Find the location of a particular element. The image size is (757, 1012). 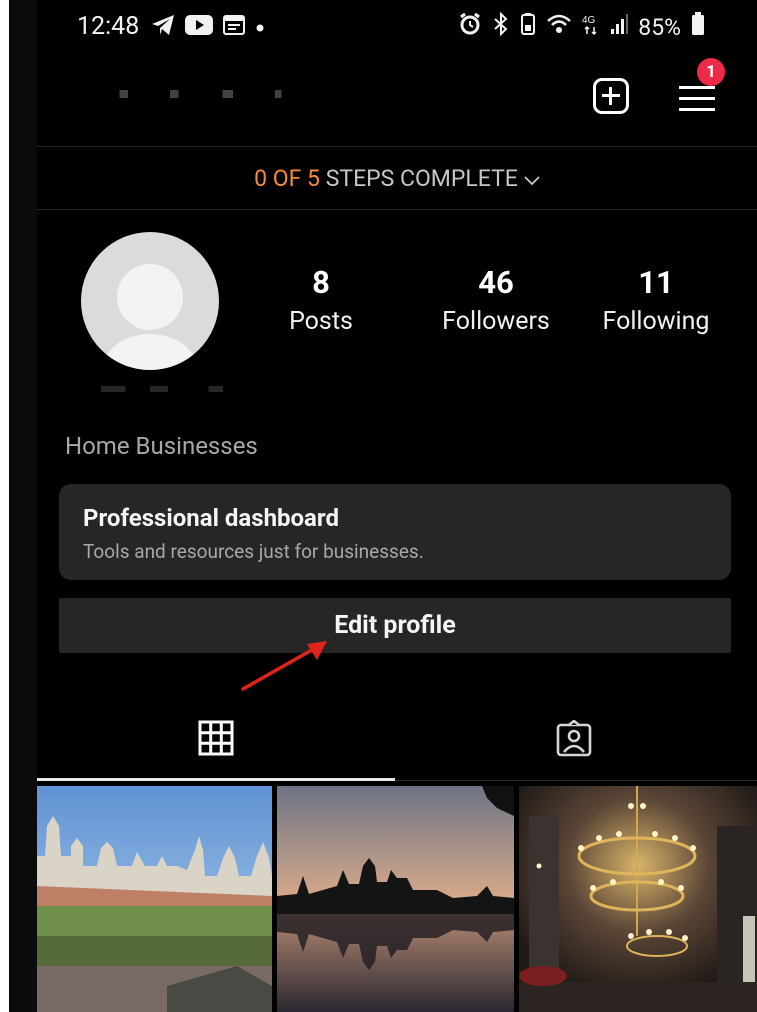

steps-current: 0 is located at coordinates (261, 178).